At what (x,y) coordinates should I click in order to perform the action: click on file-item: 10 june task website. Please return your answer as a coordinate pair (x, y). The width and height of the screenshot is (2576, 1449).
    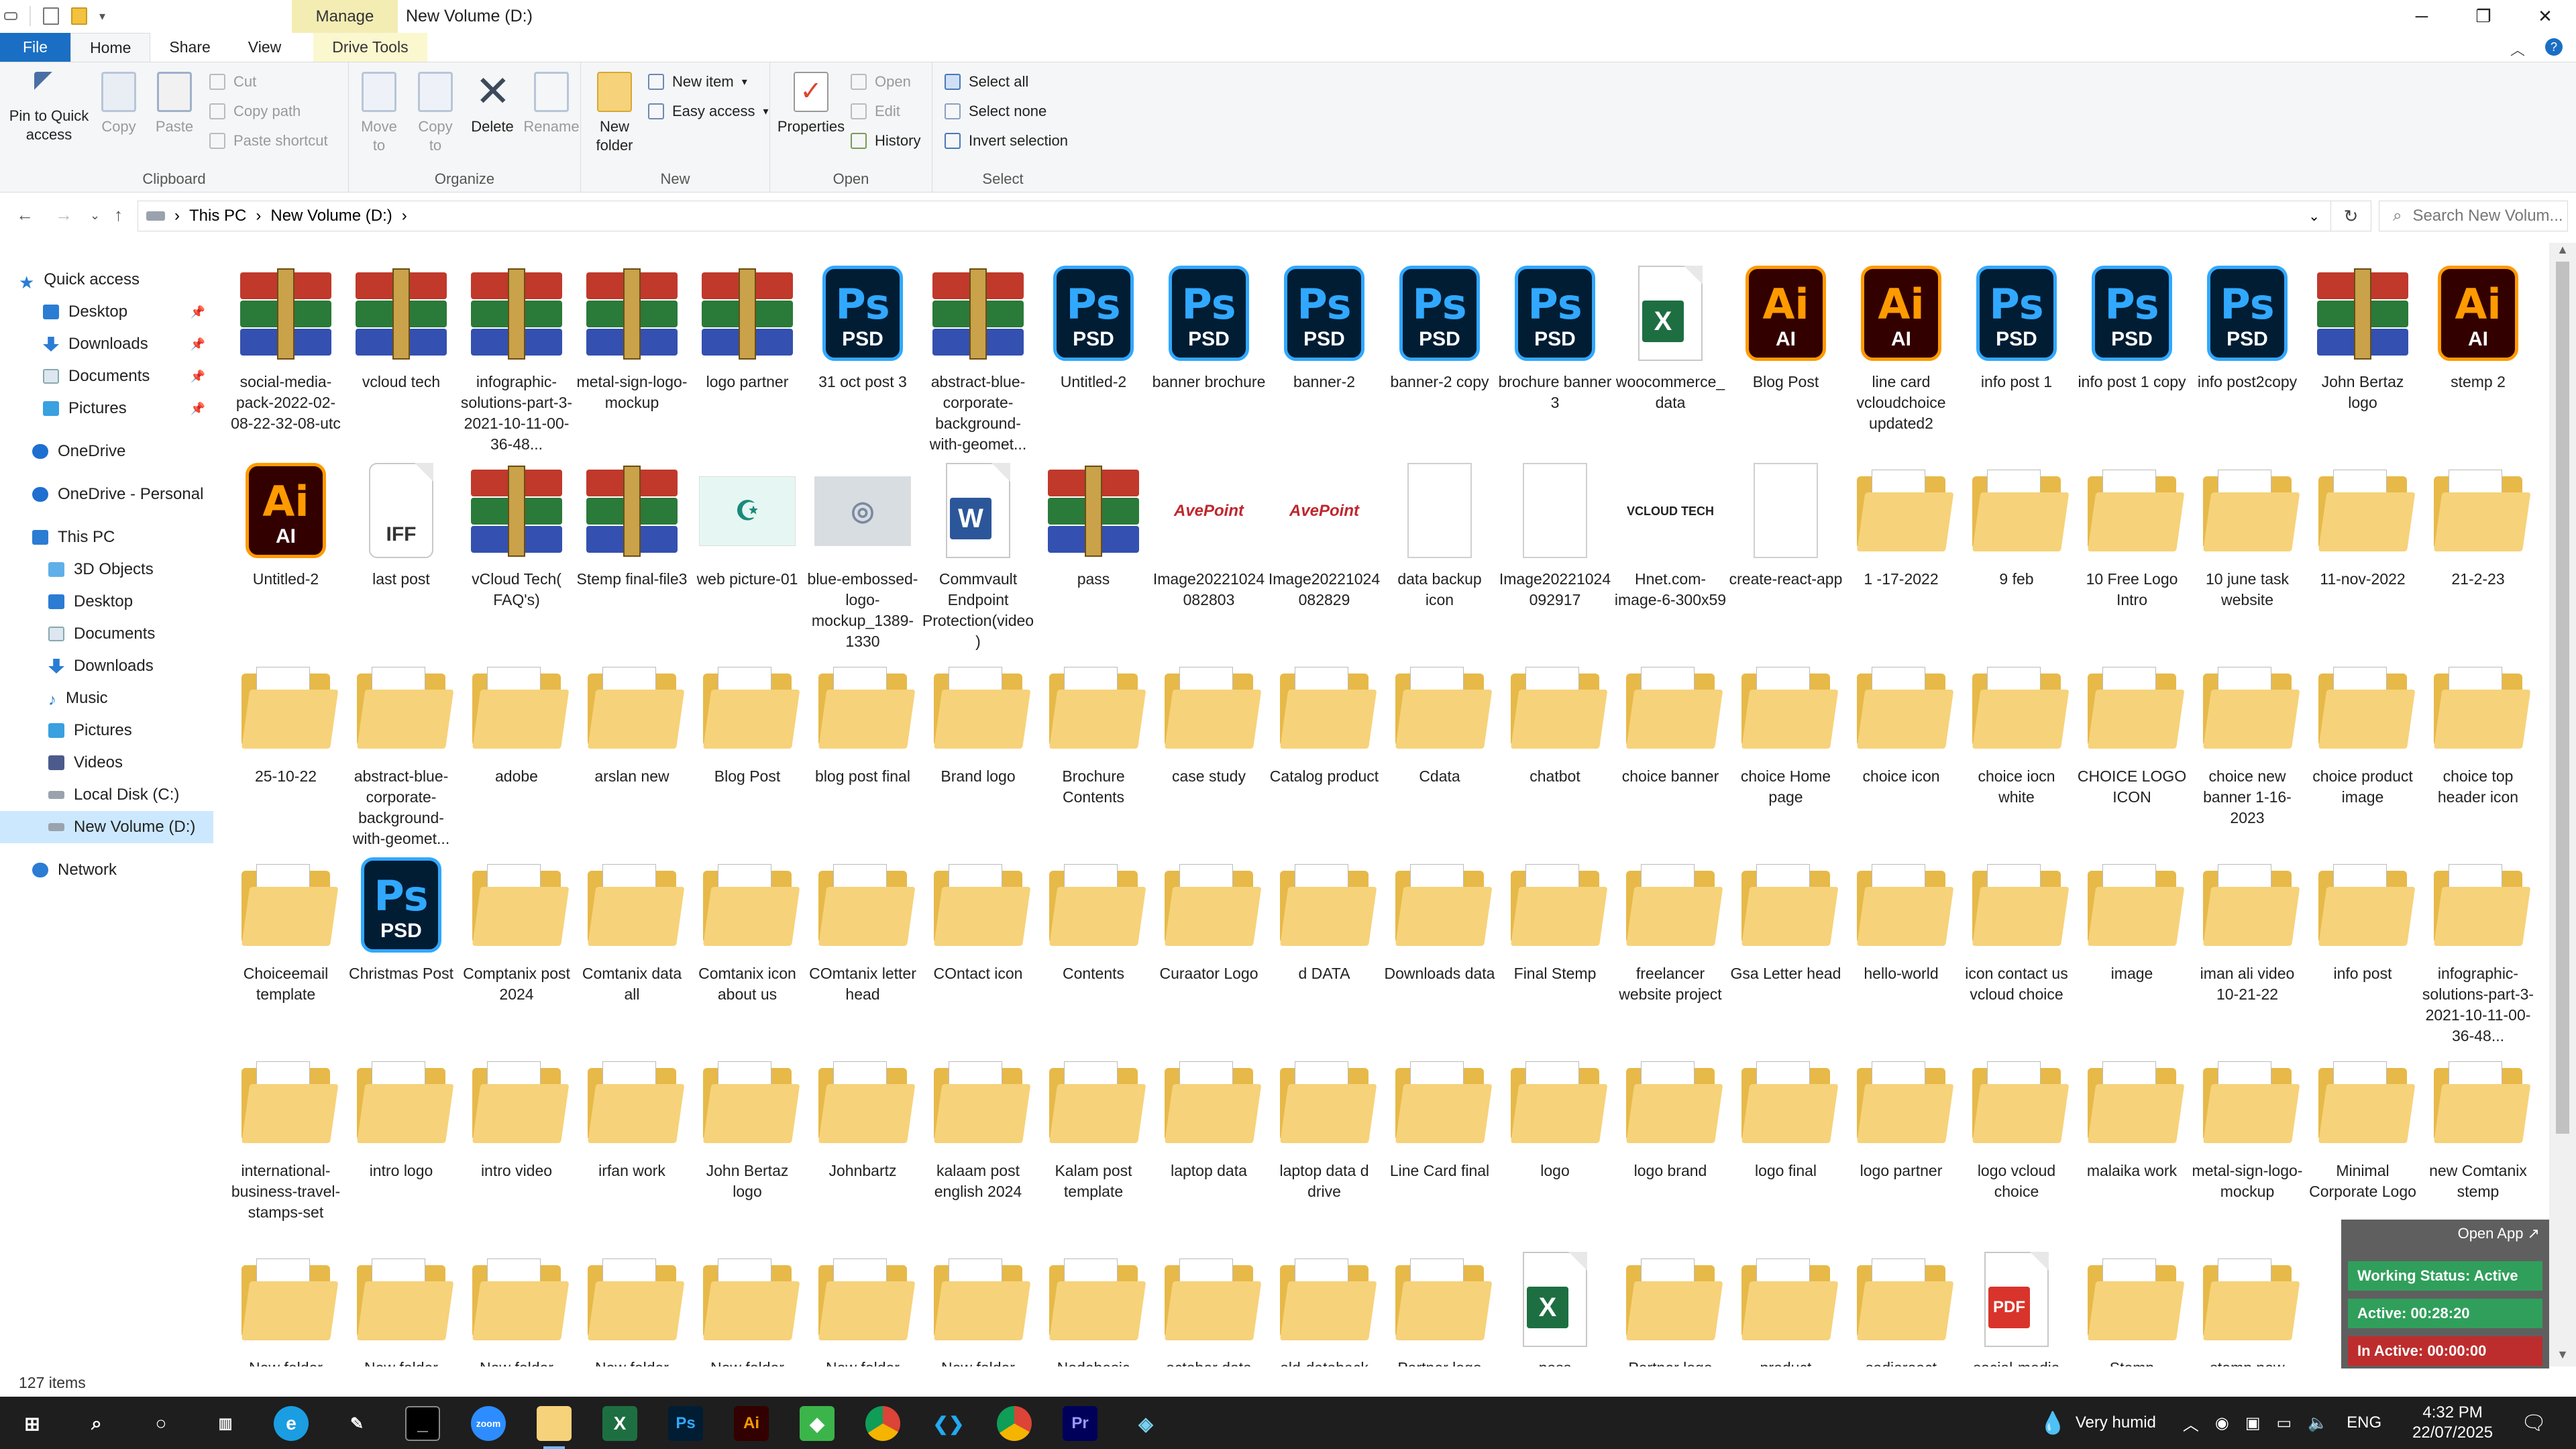
    Looking at the image, I should click on (2247, 544).